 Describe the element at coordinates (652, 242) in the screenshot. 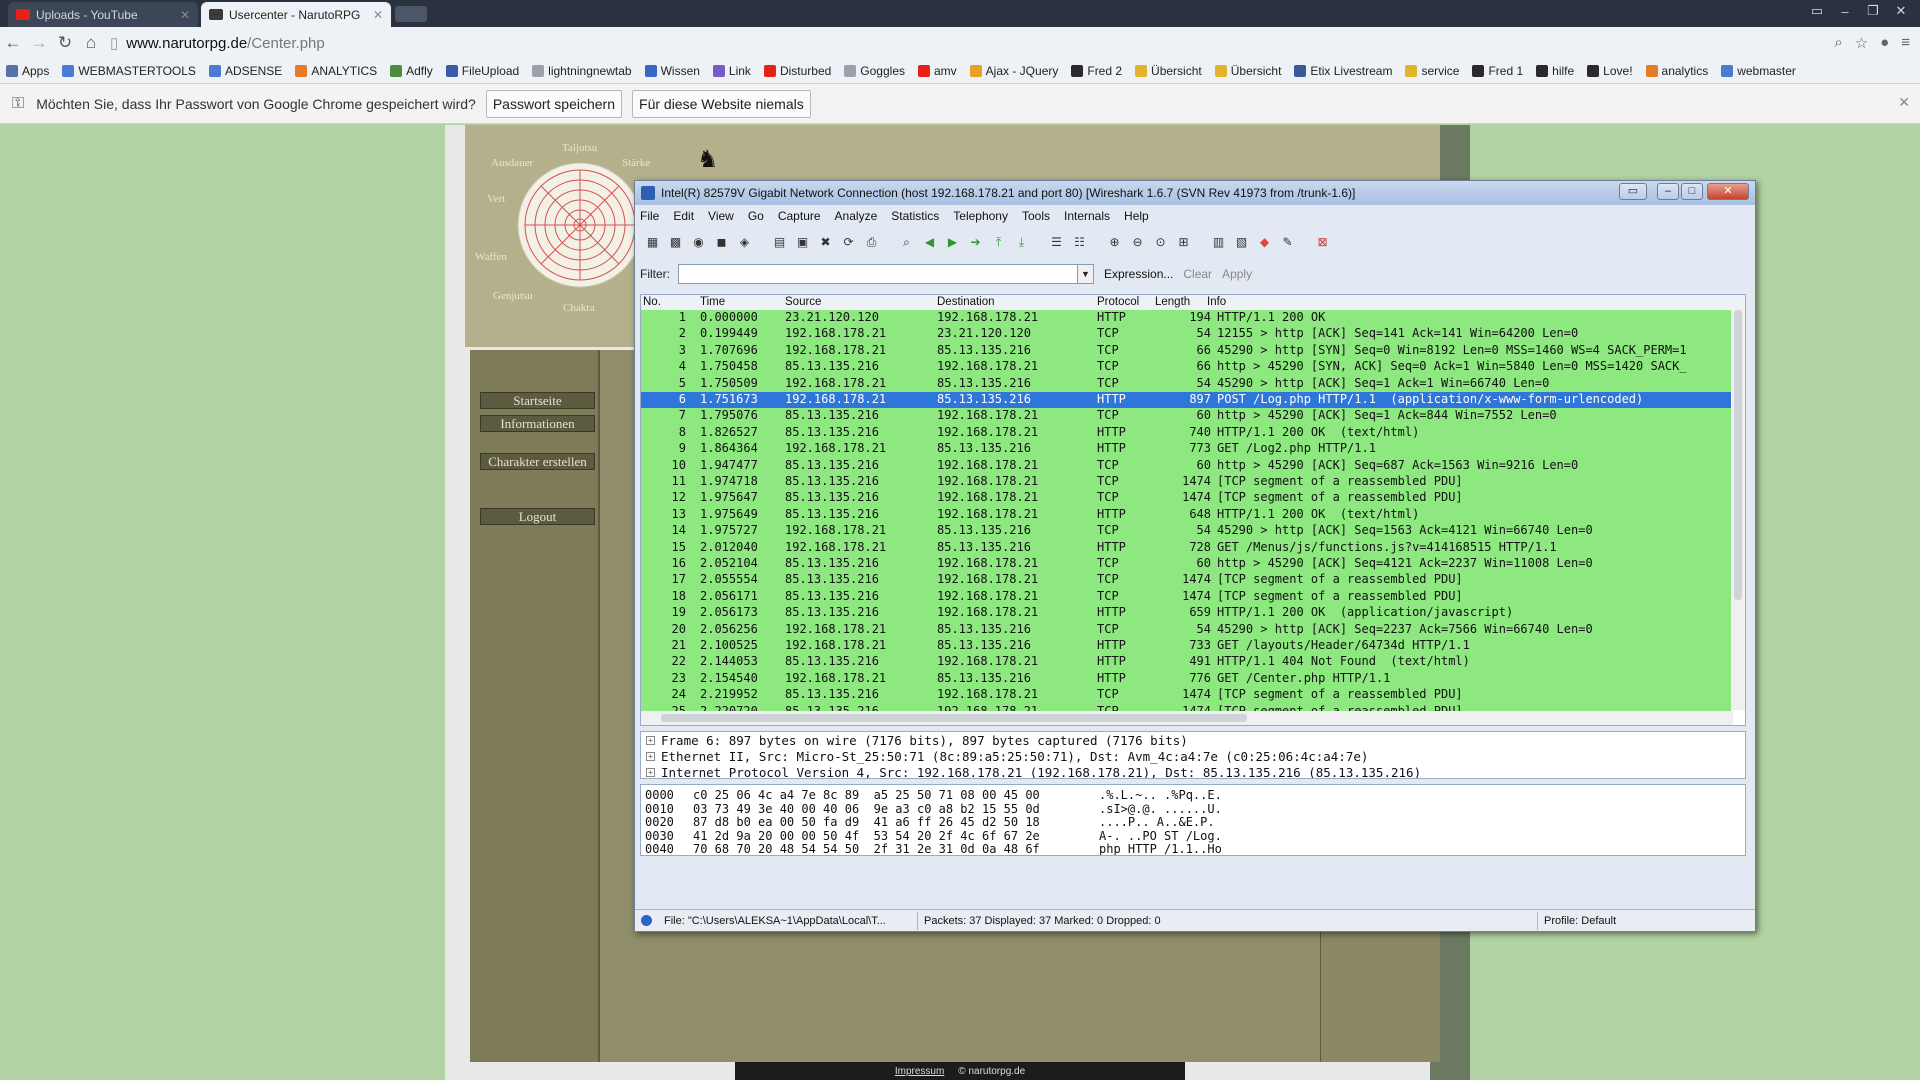

I see `interfaces-icon: ▦` at that location.